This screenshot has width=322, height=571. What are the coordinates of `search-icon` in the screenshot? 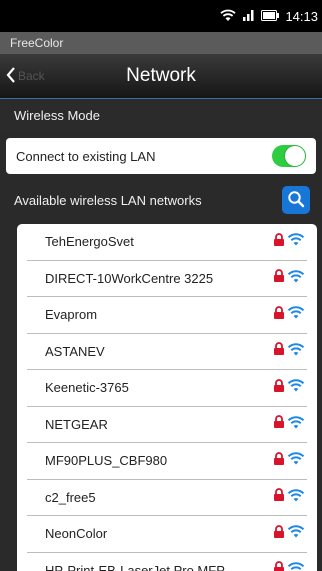 It's located at (296, 200).